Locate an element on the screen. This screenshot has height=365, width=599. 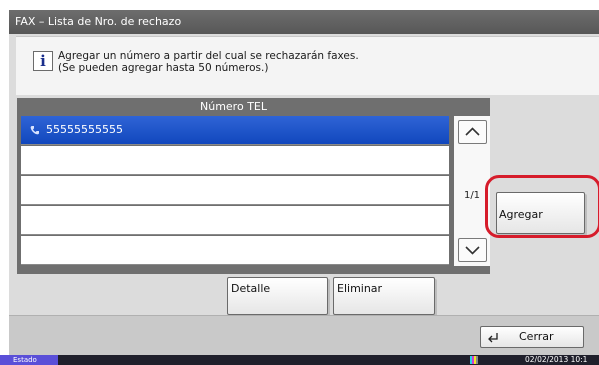
close-button-label: Cerrar is located at coordinates (536, 336).